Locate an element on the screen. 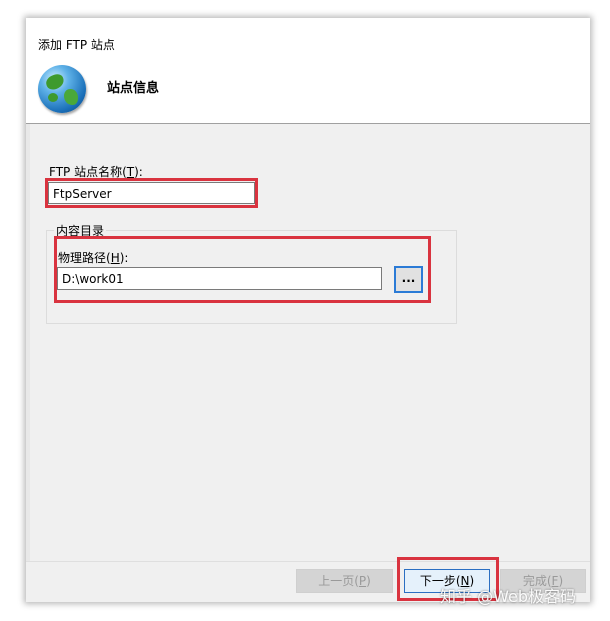  previous-button: 上一页(P) is located at coordinates (344, 581).